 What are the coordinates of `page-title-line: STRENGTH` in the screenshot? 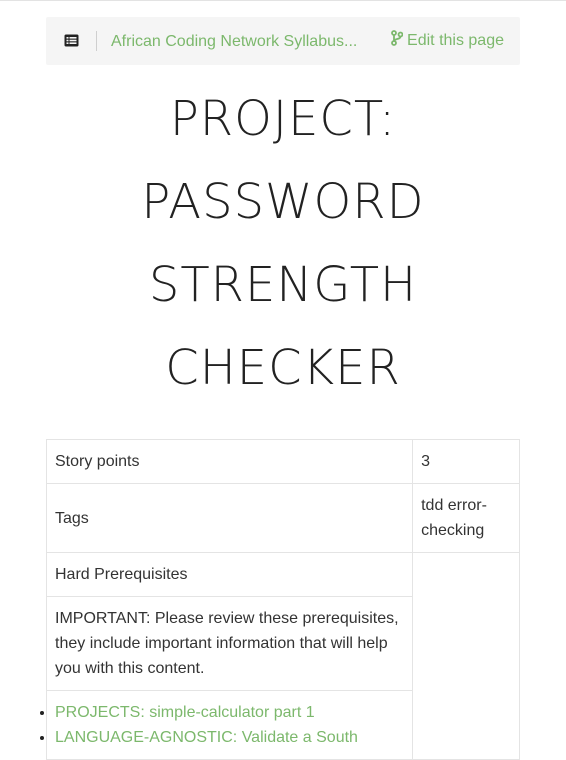 It's located at (283, 285).